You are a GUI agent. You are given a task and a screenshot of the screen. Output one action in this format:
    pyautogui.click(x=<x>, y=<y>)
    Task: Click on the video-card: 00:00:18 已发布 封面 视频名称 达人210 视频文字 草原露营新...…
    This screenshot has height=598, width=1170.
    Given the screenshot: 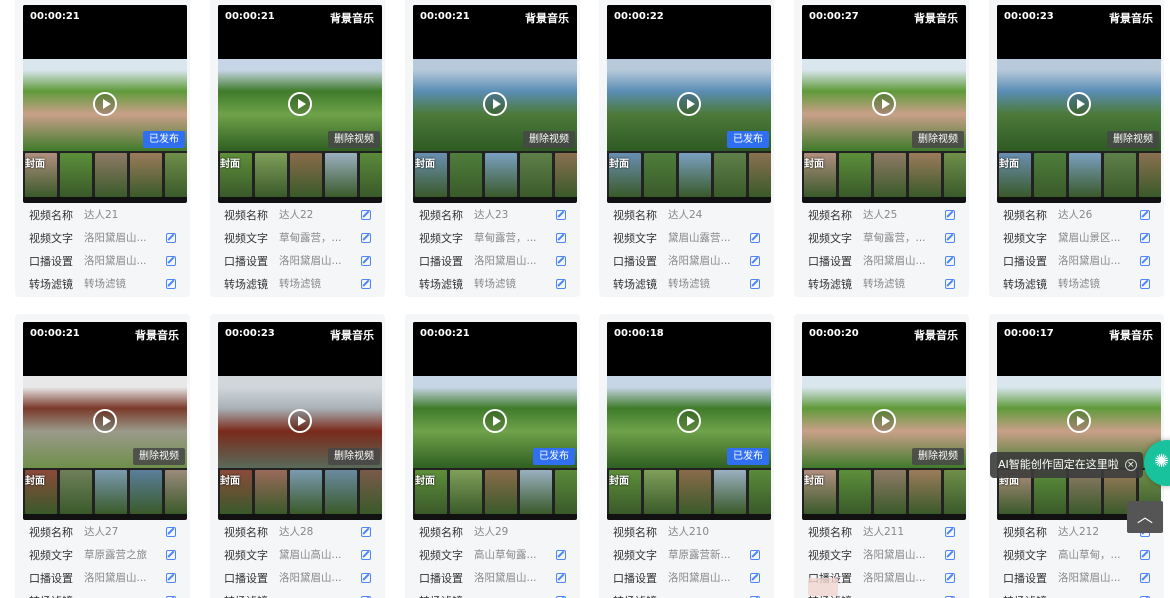 What is the action you would take?
    pyautogui.click(x=686, y=456)
    